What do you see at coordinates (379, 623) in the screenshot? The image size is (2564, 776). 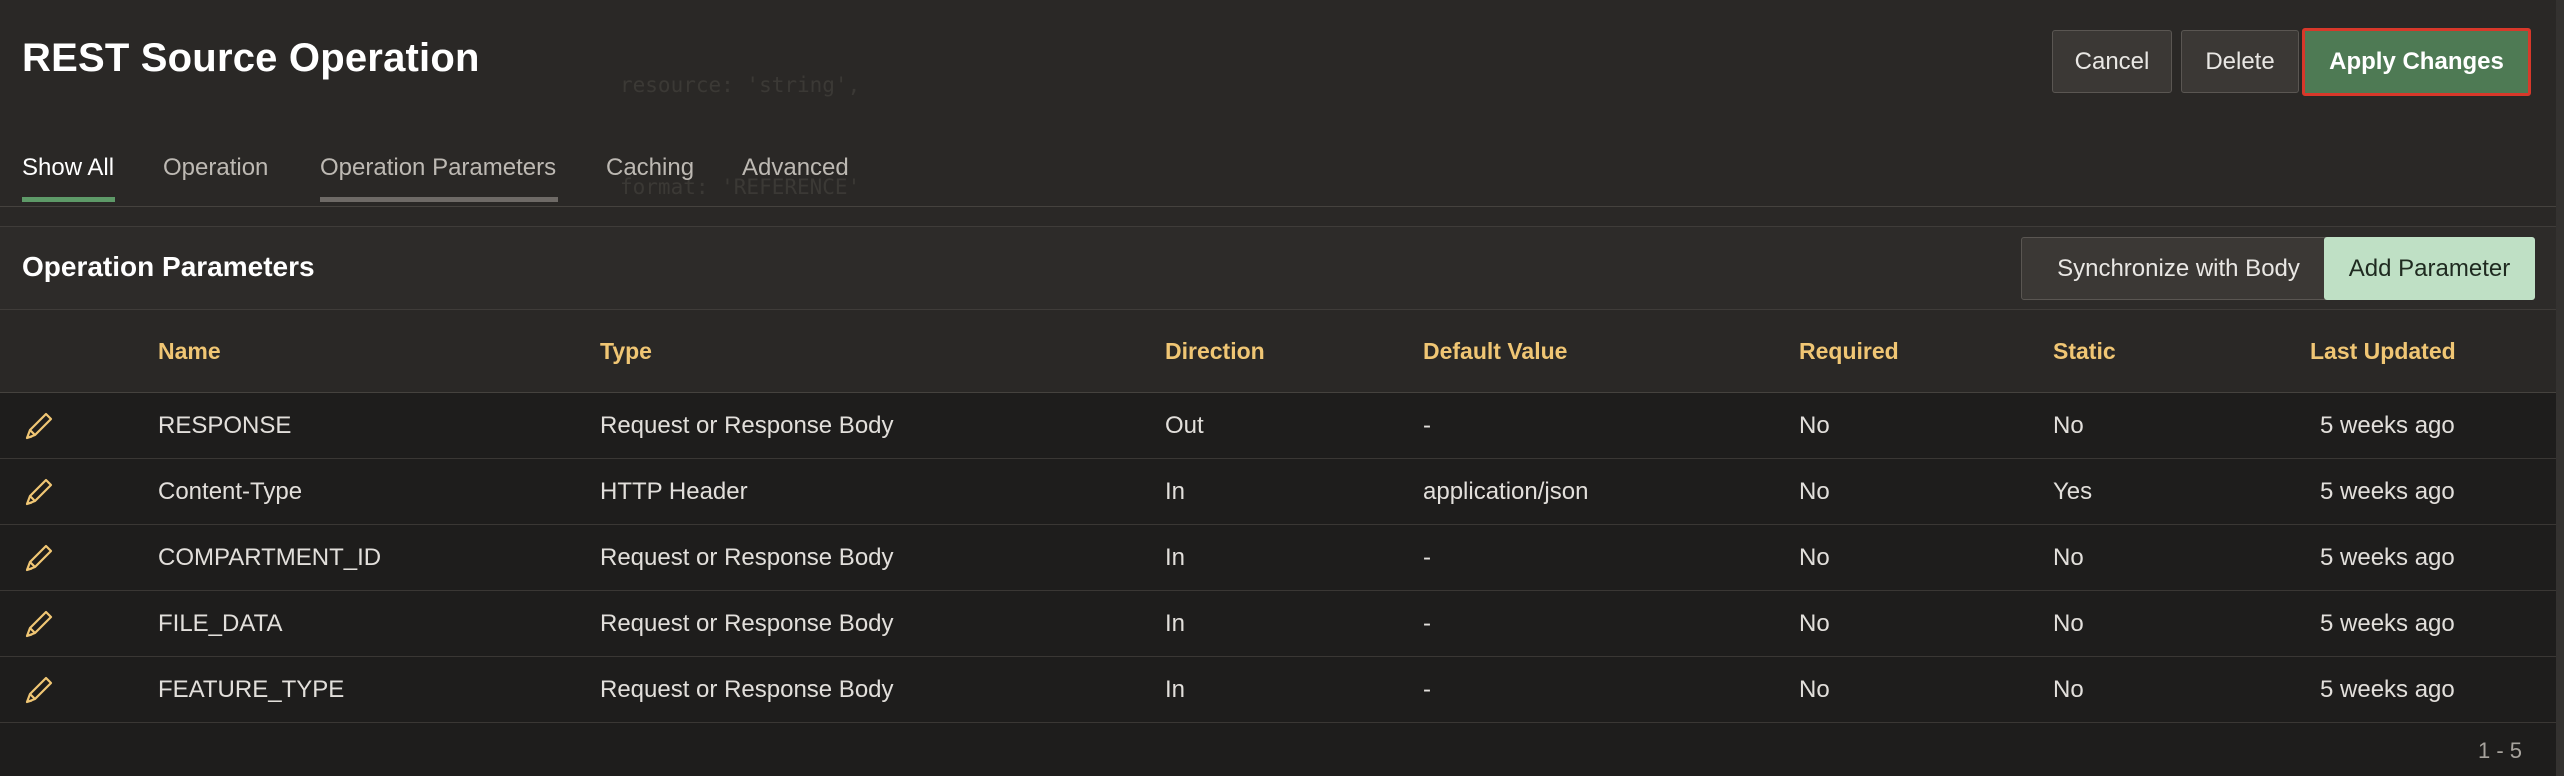 I see `cell-name: FILE_DATA` at bounding box center [379, 623].